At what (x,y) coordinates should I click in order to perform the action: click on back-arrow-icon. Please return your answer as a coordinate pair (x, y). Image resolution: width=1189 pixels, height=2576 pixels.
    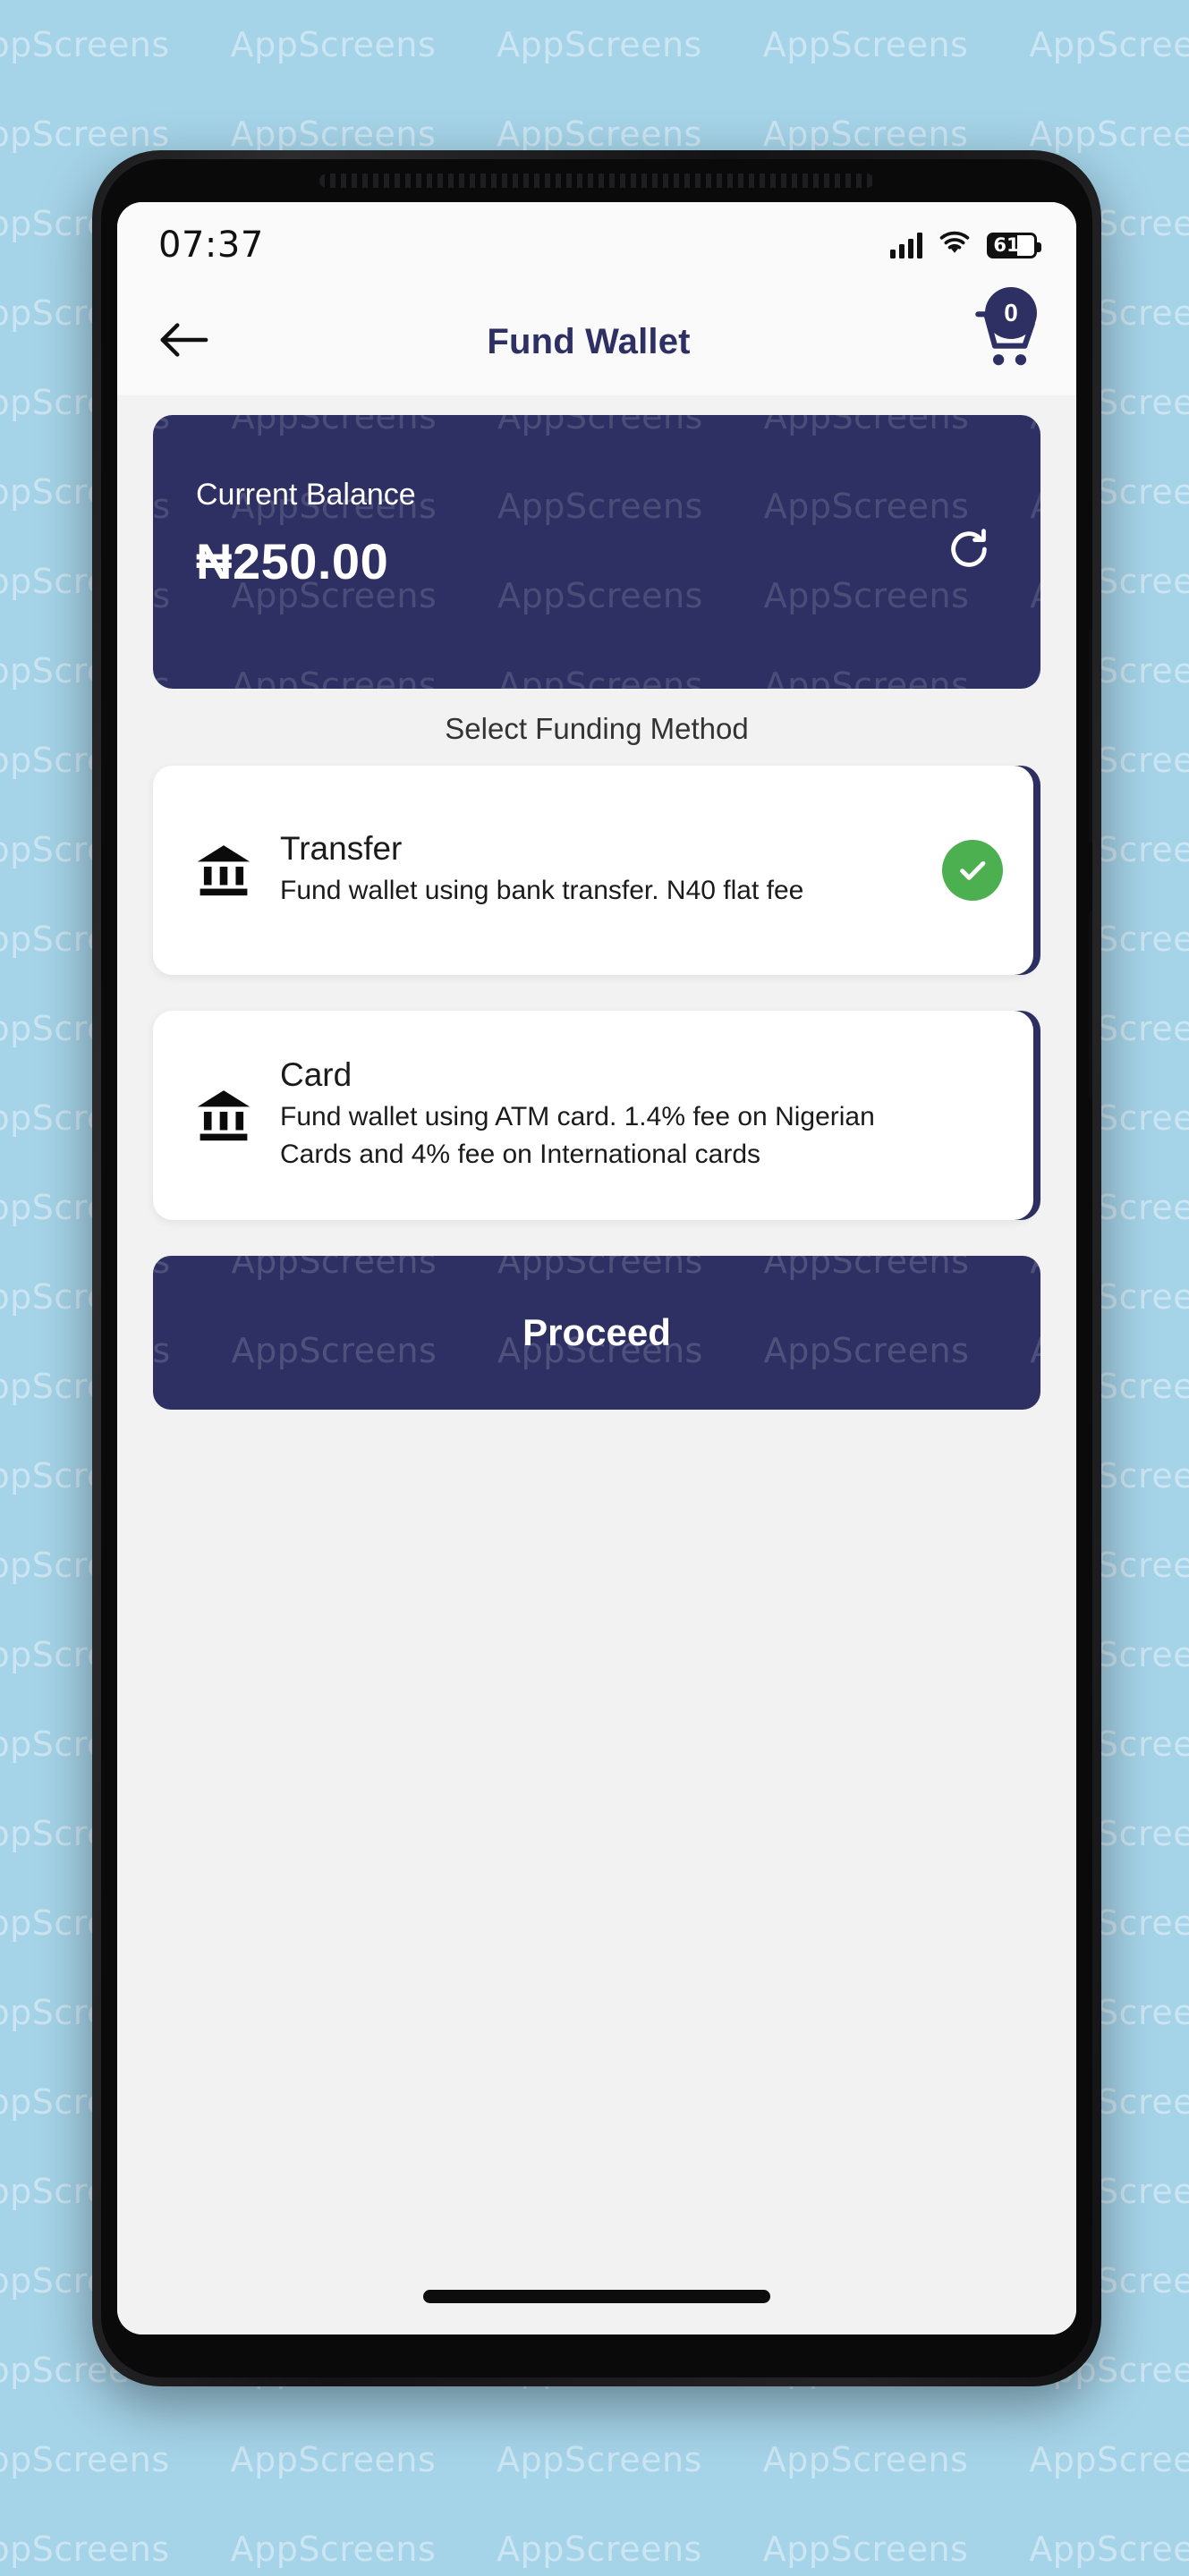
    Looking at the image, I should click on (183, 342).